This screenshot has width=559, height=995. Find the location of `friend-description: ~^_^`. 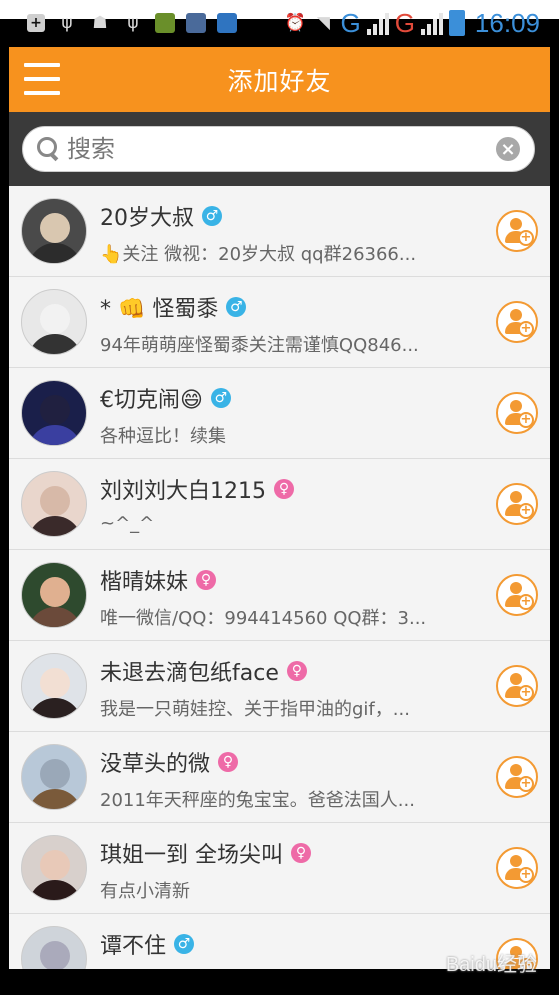

friend-description: ~^_^ is located at coordinates (127, 523).